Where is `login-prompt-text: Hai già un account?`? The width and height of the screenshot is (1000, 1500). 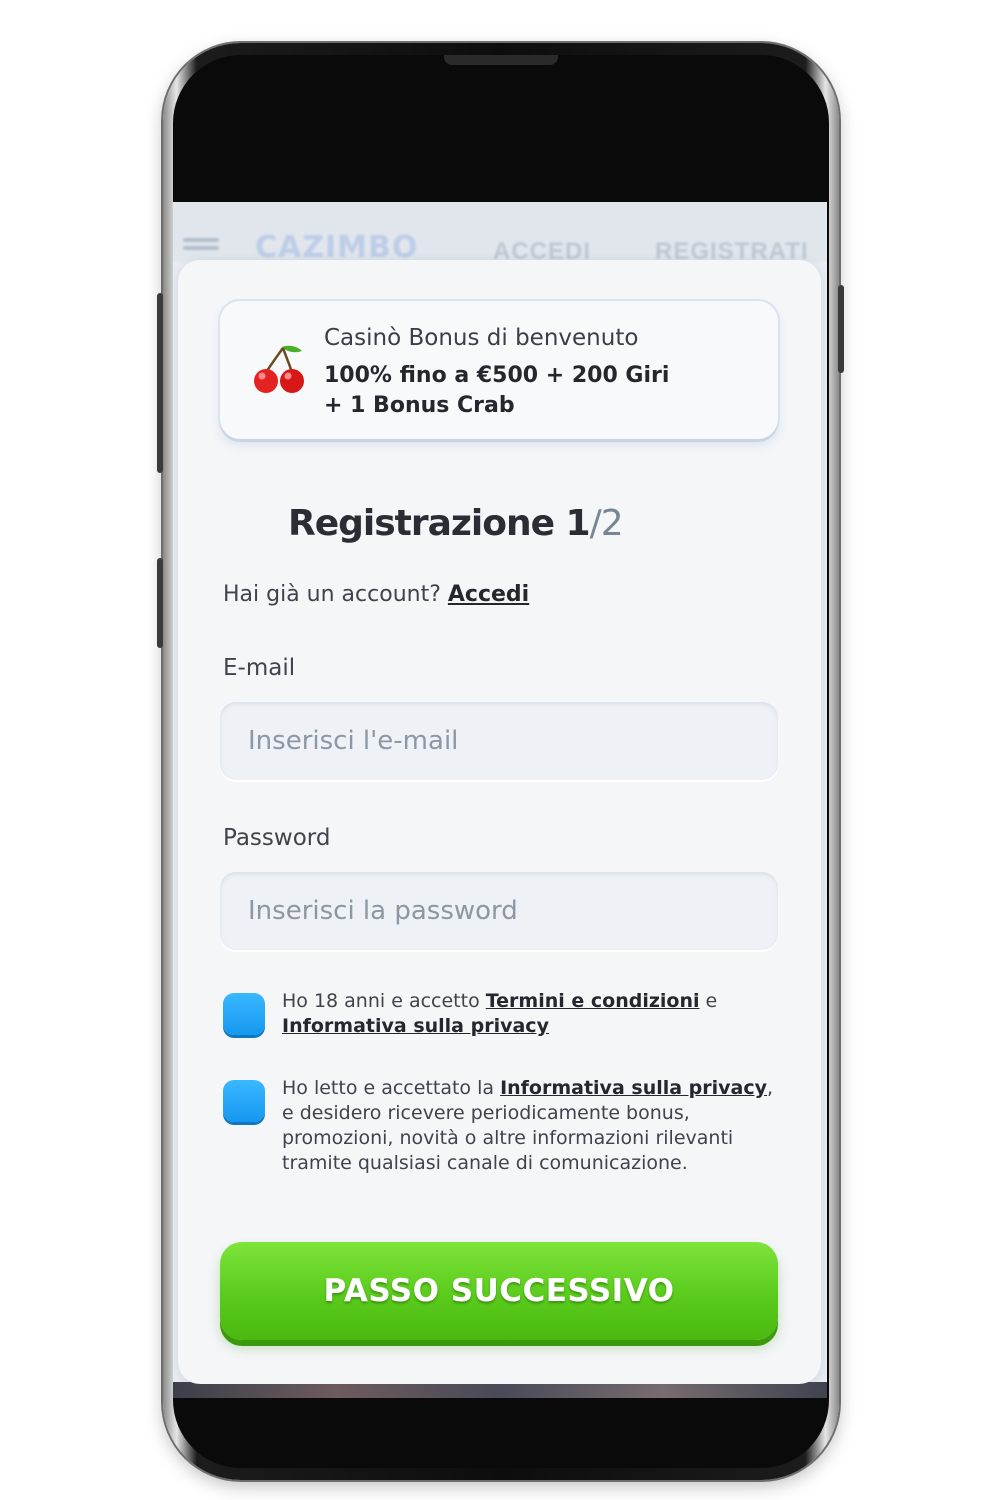
login-prompt-text: Hai già un account? is located at coordinates (332, 594).